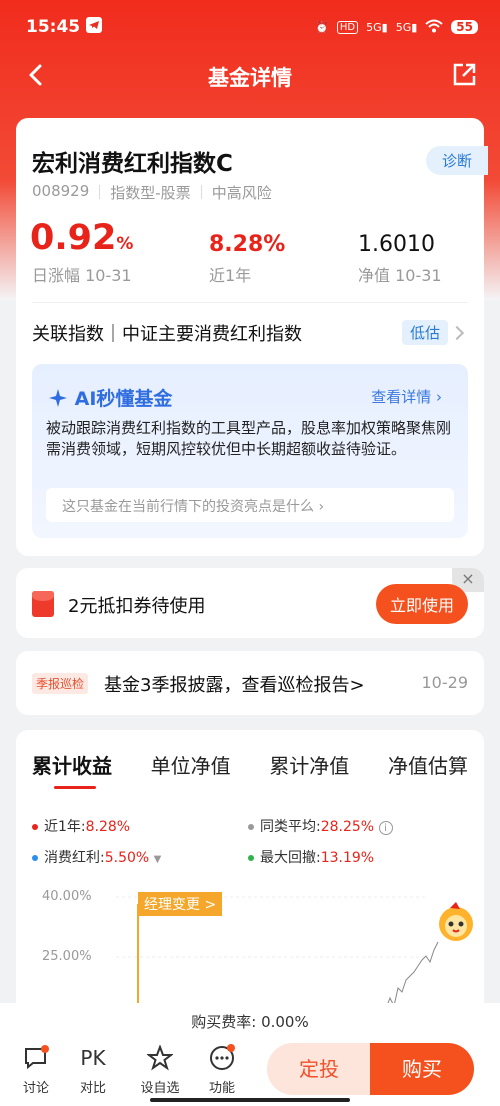 This screenshot has height=1106, width=500. I want to click on legend-max-drawdown: 最大回撤:13.19%, so click(311, 857).